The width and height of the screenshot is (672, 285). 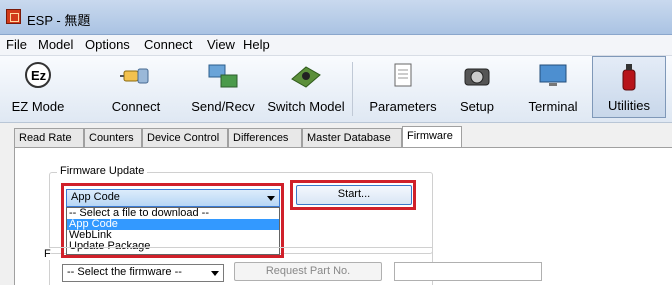 What do you see at coordinates (49, 137) in the screenshot?
I see `tab-read-rate: Read Rate` at bounding box center [49, 137].